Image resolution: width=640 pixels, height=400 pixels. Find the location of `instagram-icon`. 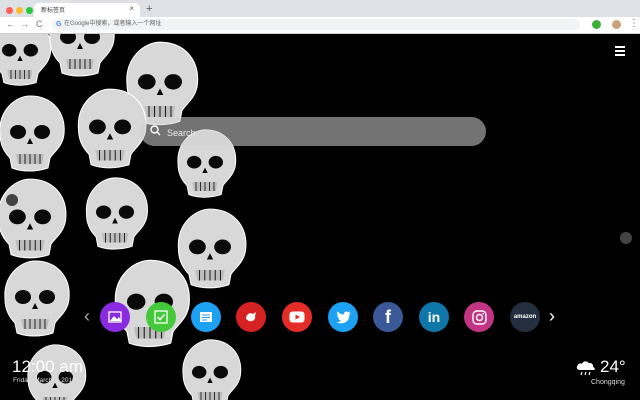

instagram-icon is located at coordinates (479, 317).